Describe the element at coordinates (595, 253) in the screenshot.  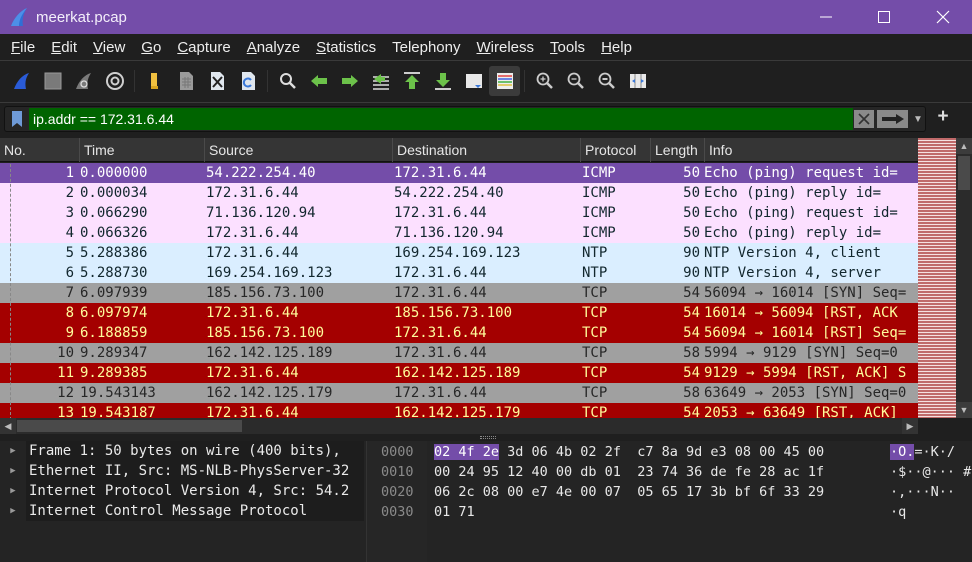
I see `packet-cell-proto: NTP` at that location.